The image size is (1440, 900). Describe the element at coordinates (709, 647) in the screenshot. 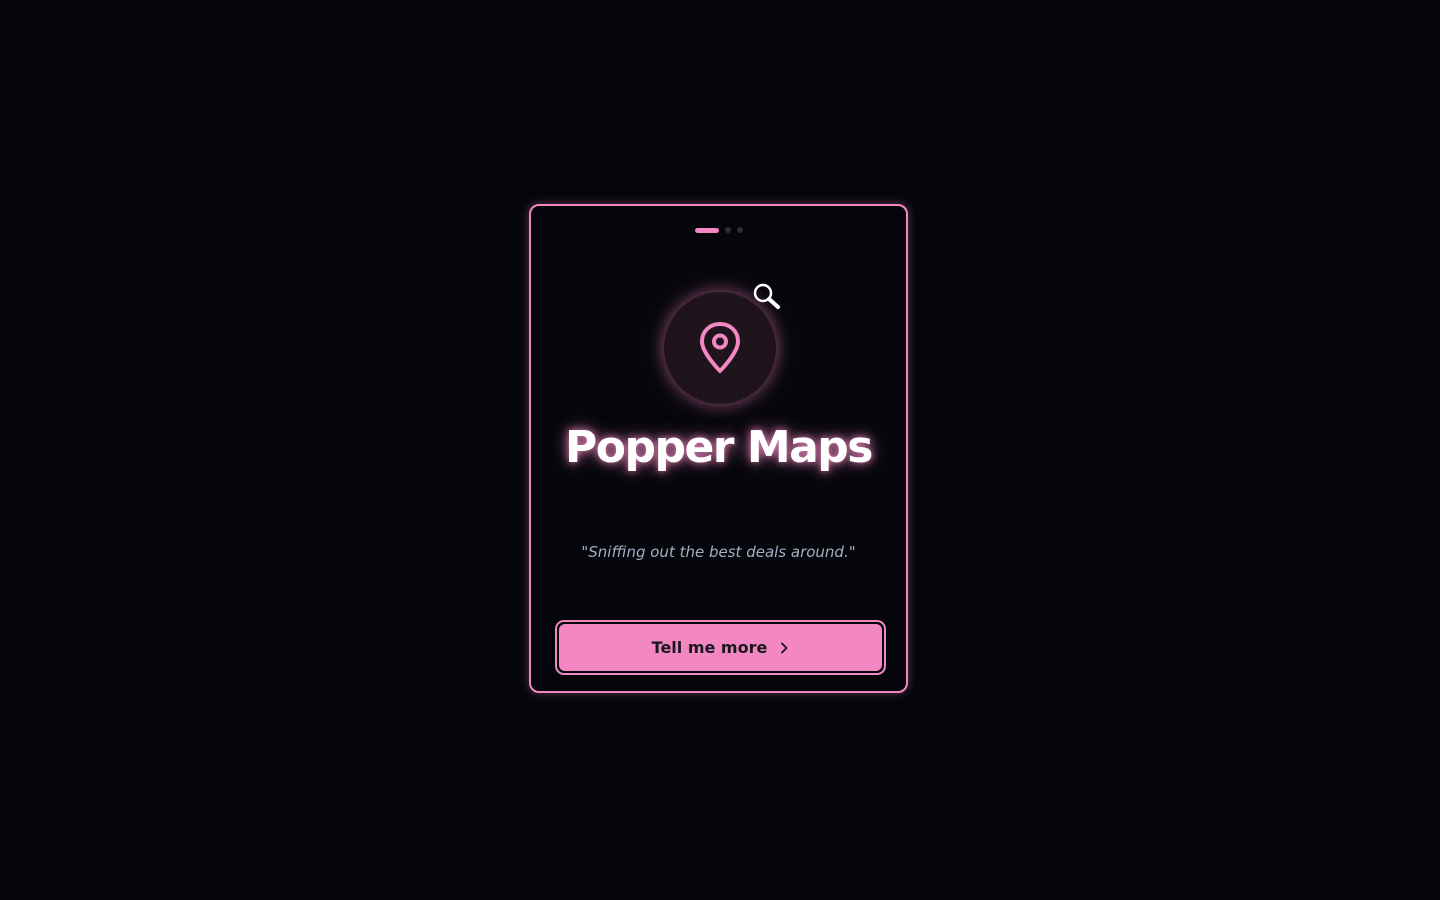

I see `cta-label: Tell me more` at that location.